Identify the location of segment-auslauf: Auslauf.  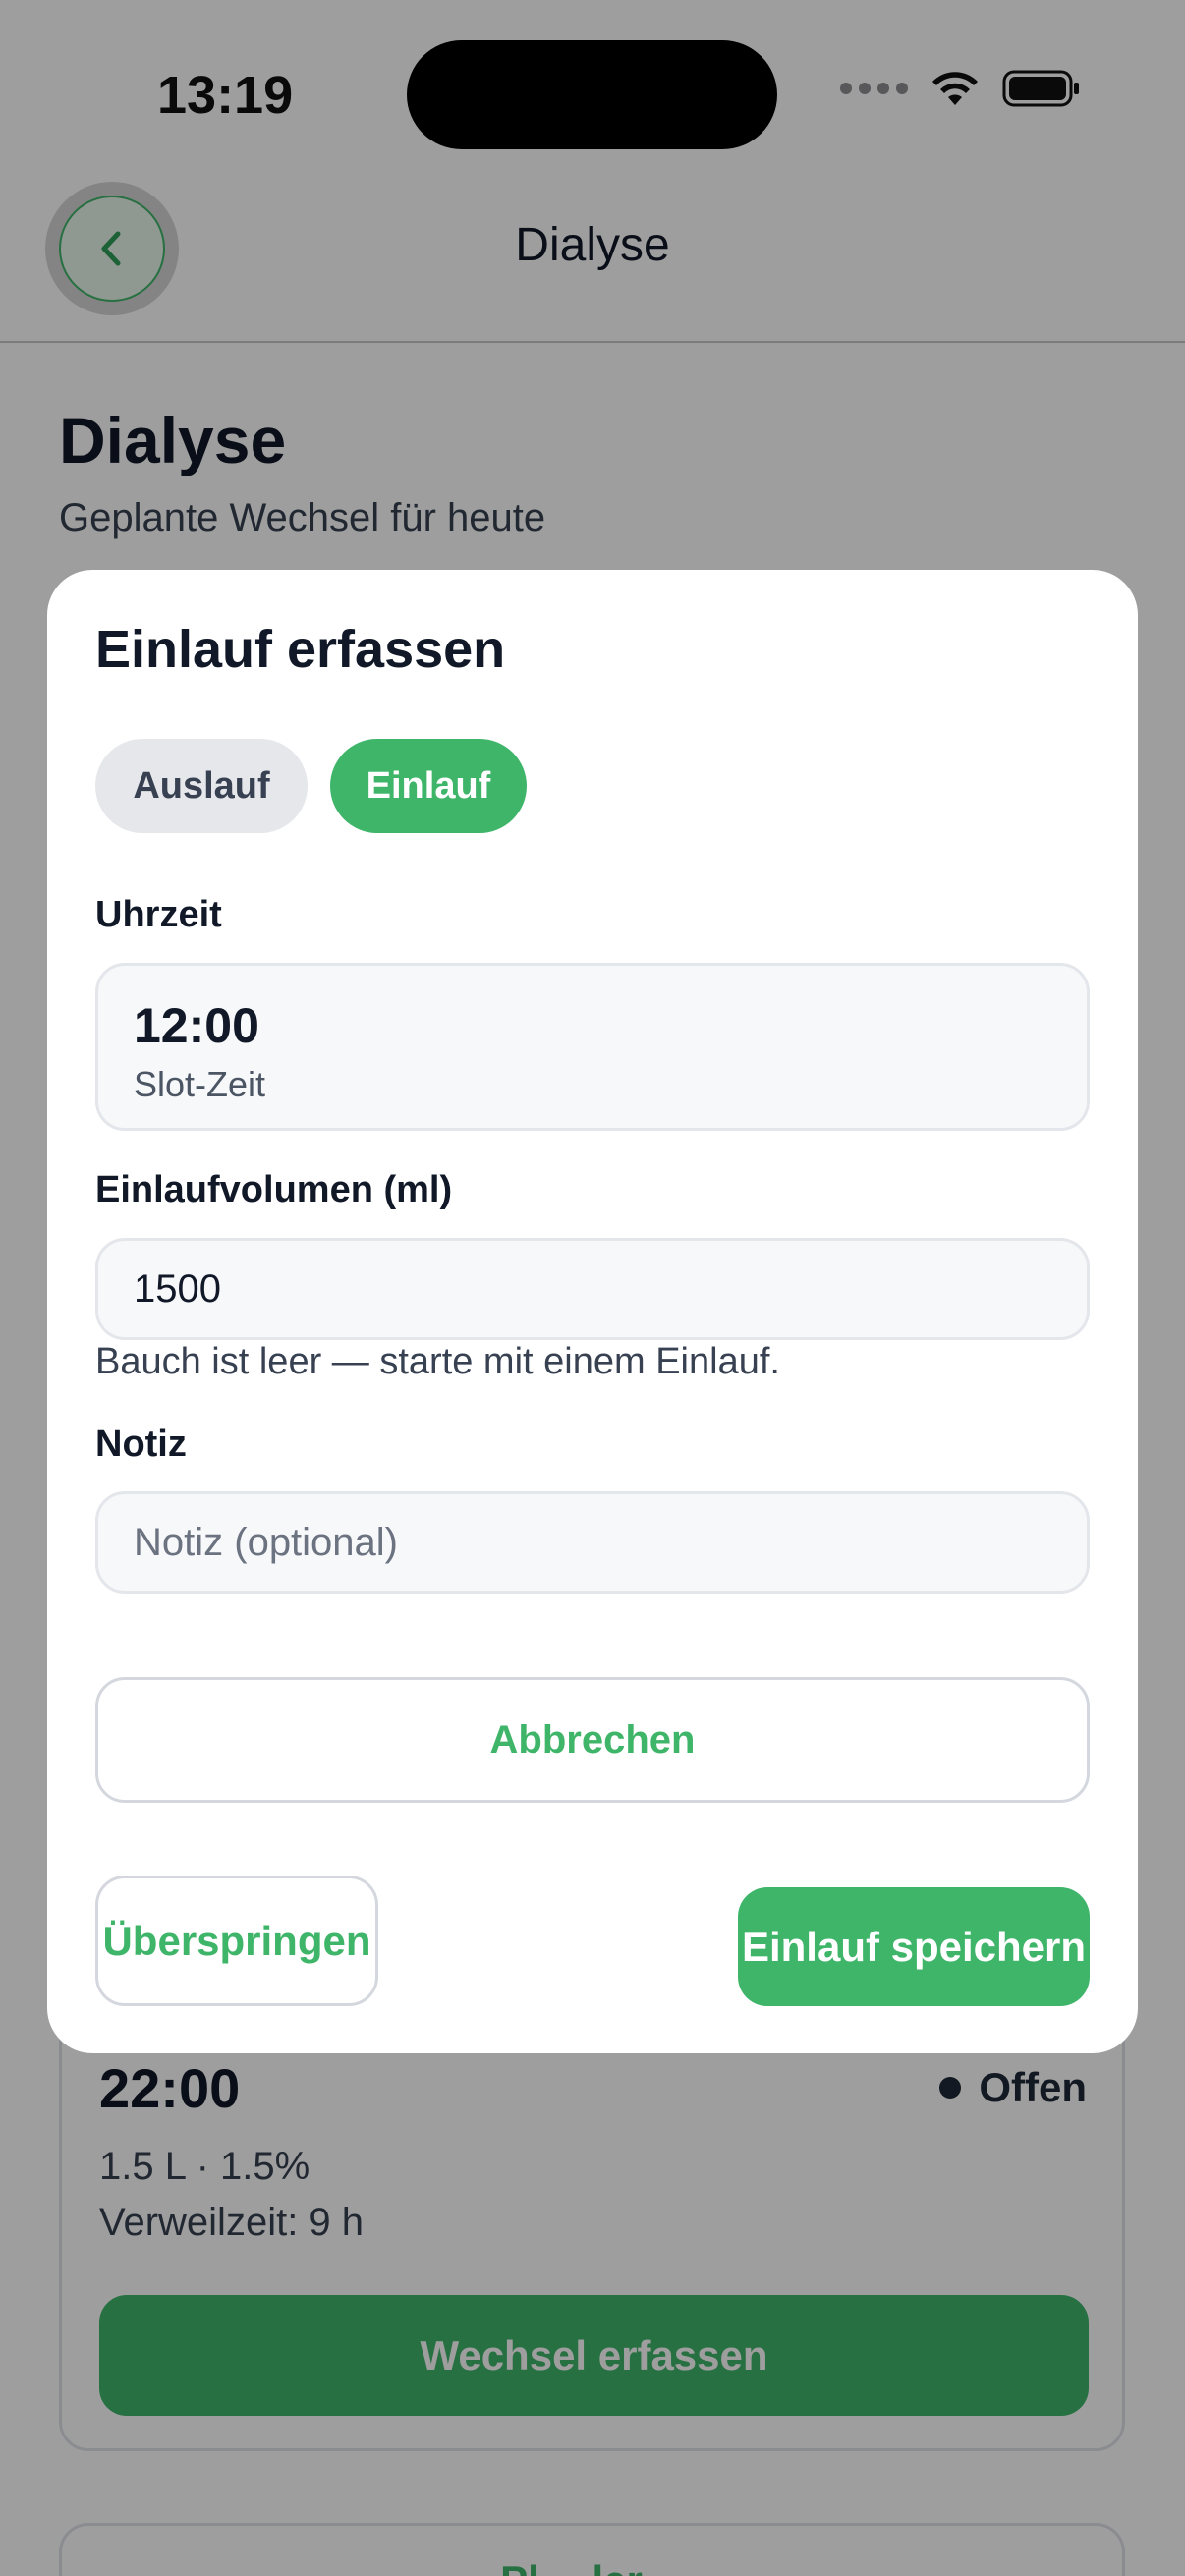
(201, 786).